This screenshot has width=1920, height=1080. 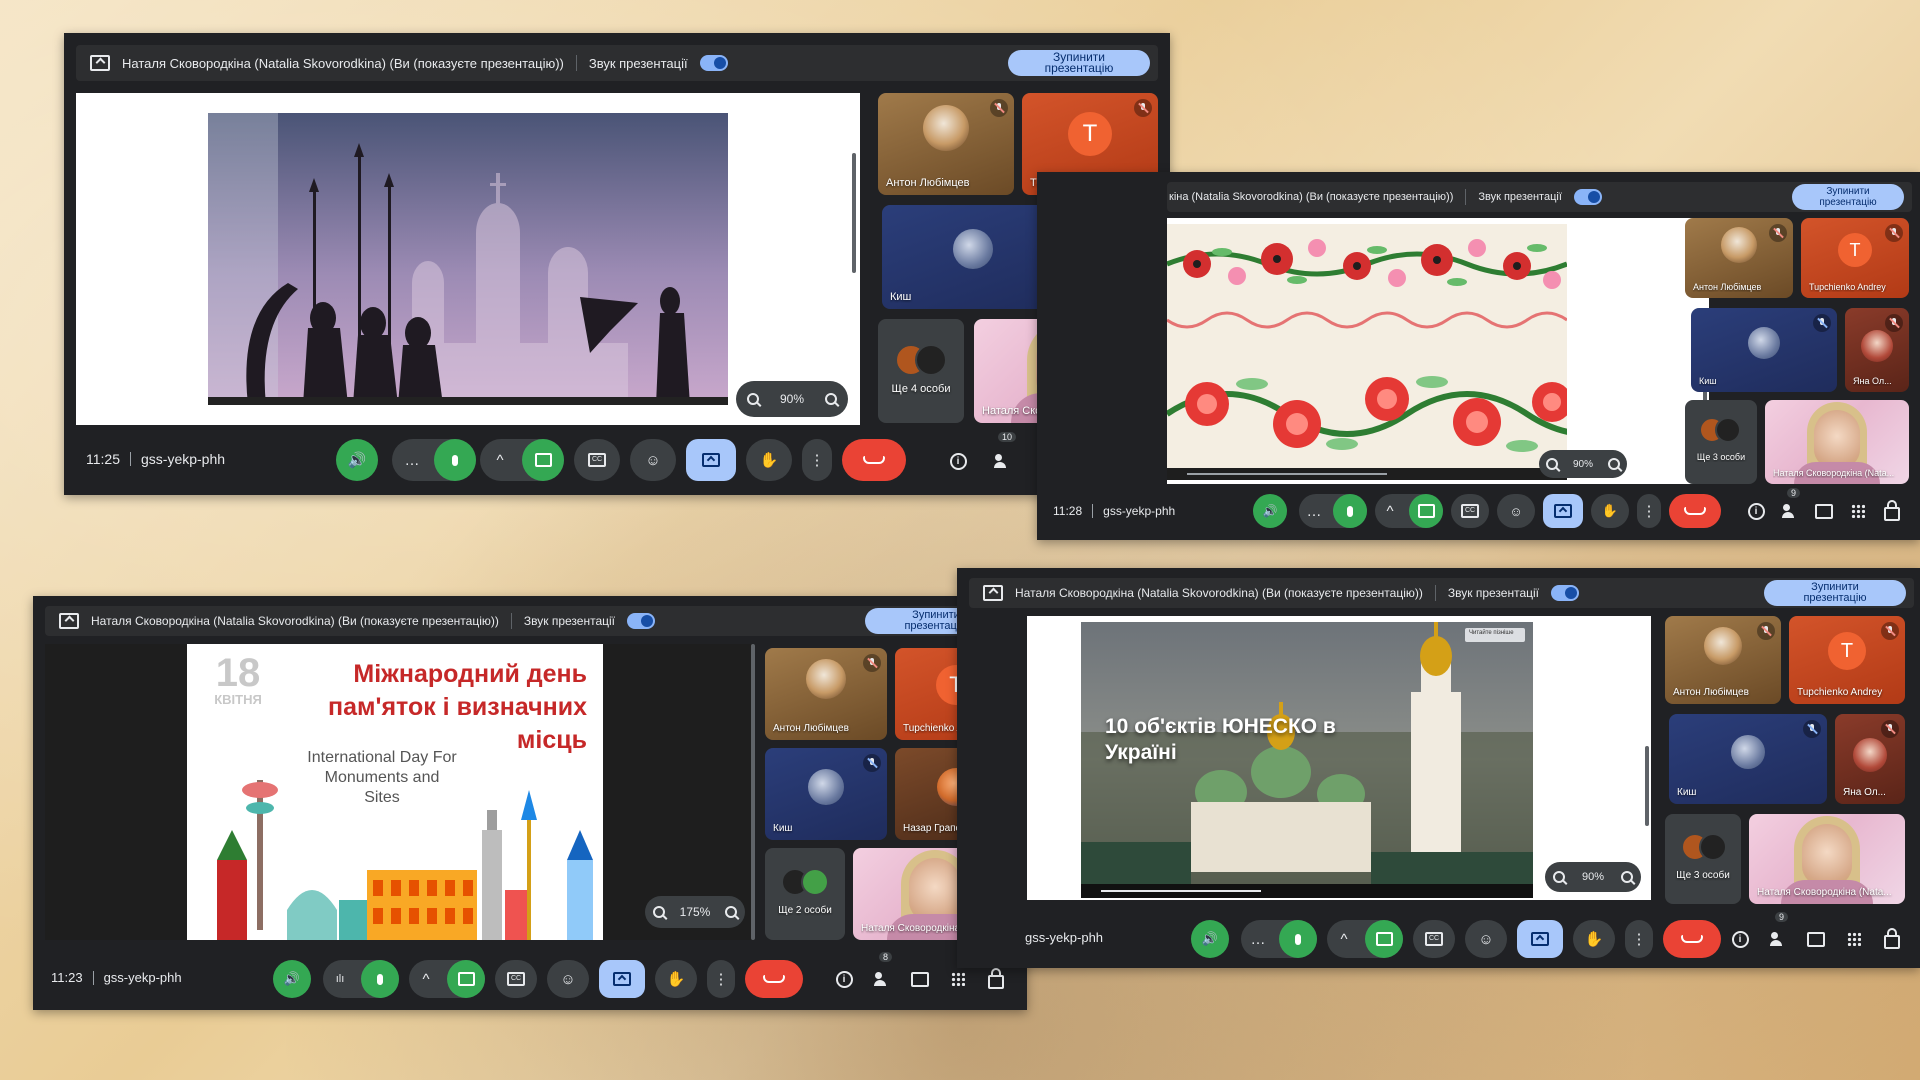 What do you see at coordinates (1491, 633) in the screenshot?
I see `video-watch-later: Читайте пізніше` at bounding box center [1491, 633].